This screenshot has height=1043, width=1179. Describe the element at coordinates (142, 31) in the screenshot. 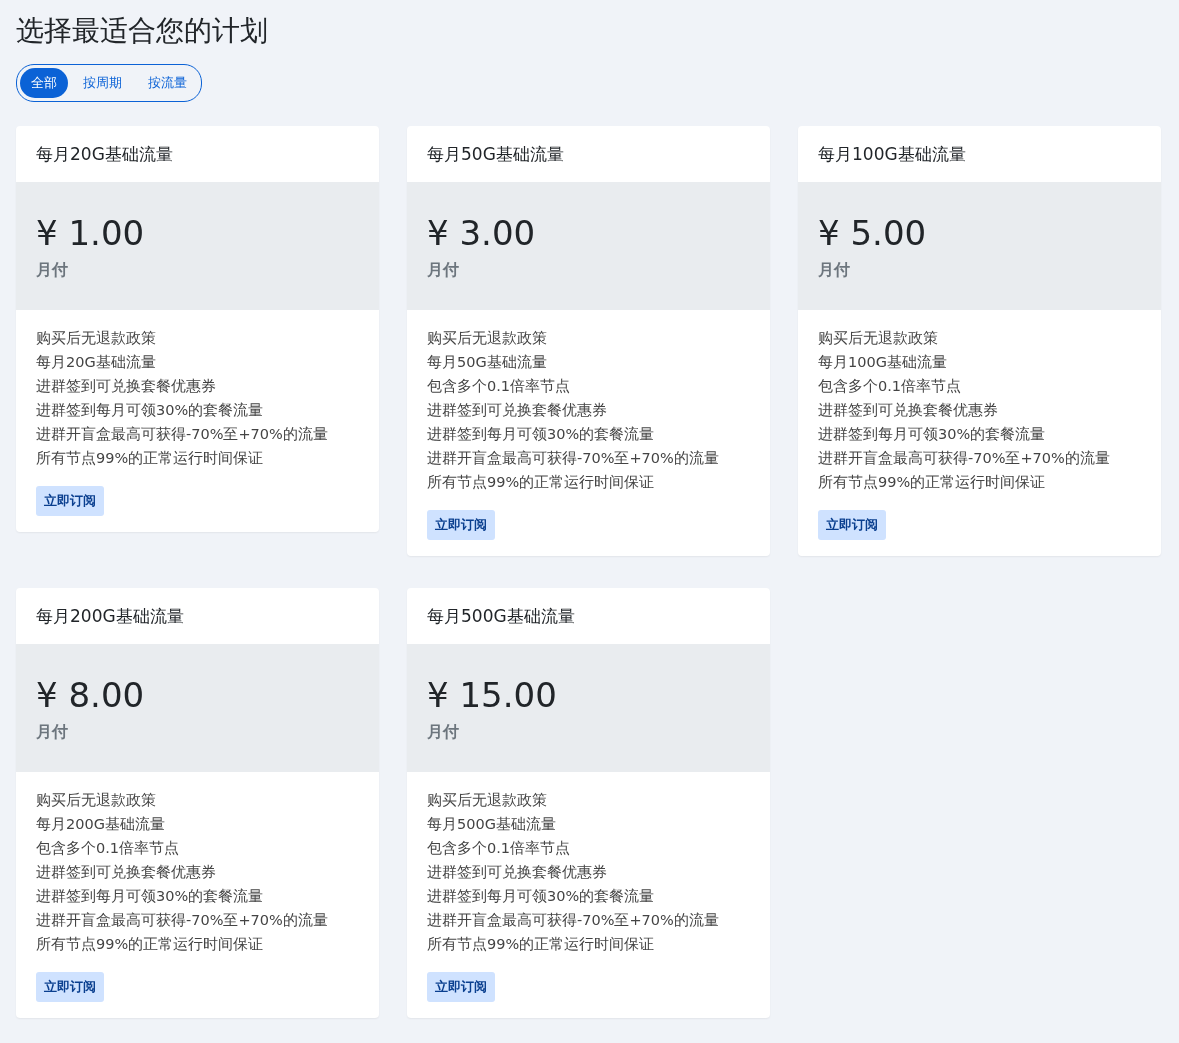

I see `page-title: 选择最适合您的计划` at that location.